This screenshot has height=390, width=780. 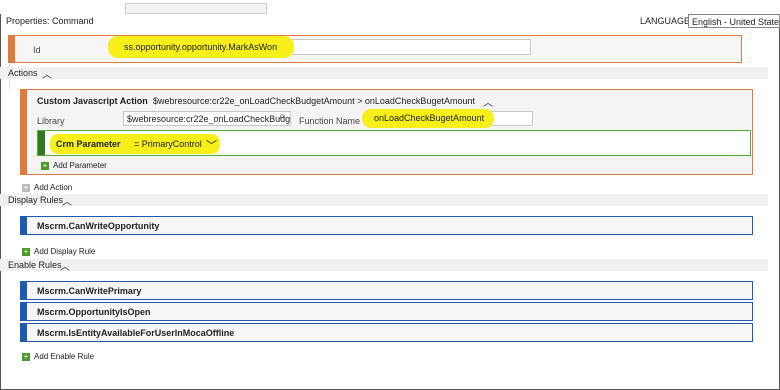 I want to click on actions-label: Actions, so click(x=23, y=73).